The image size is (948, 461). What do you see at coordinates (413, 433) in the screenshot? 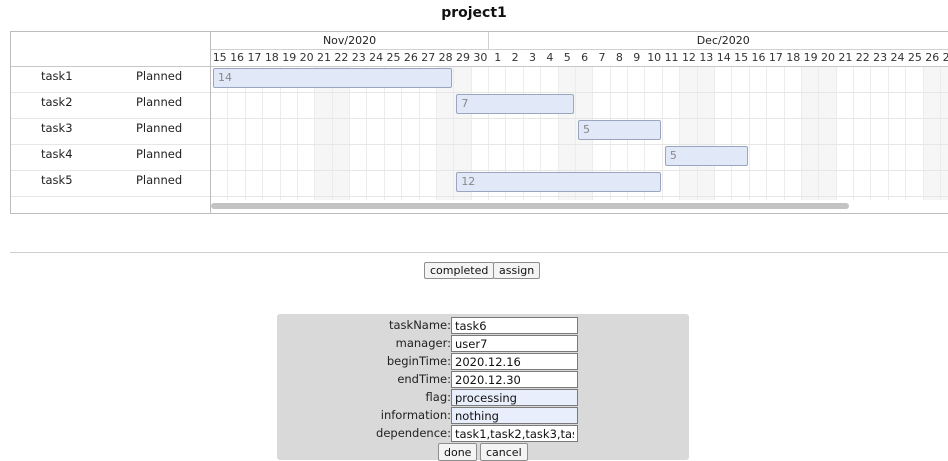
I see `field-label: dependence:` at bounding box center [413, 433].